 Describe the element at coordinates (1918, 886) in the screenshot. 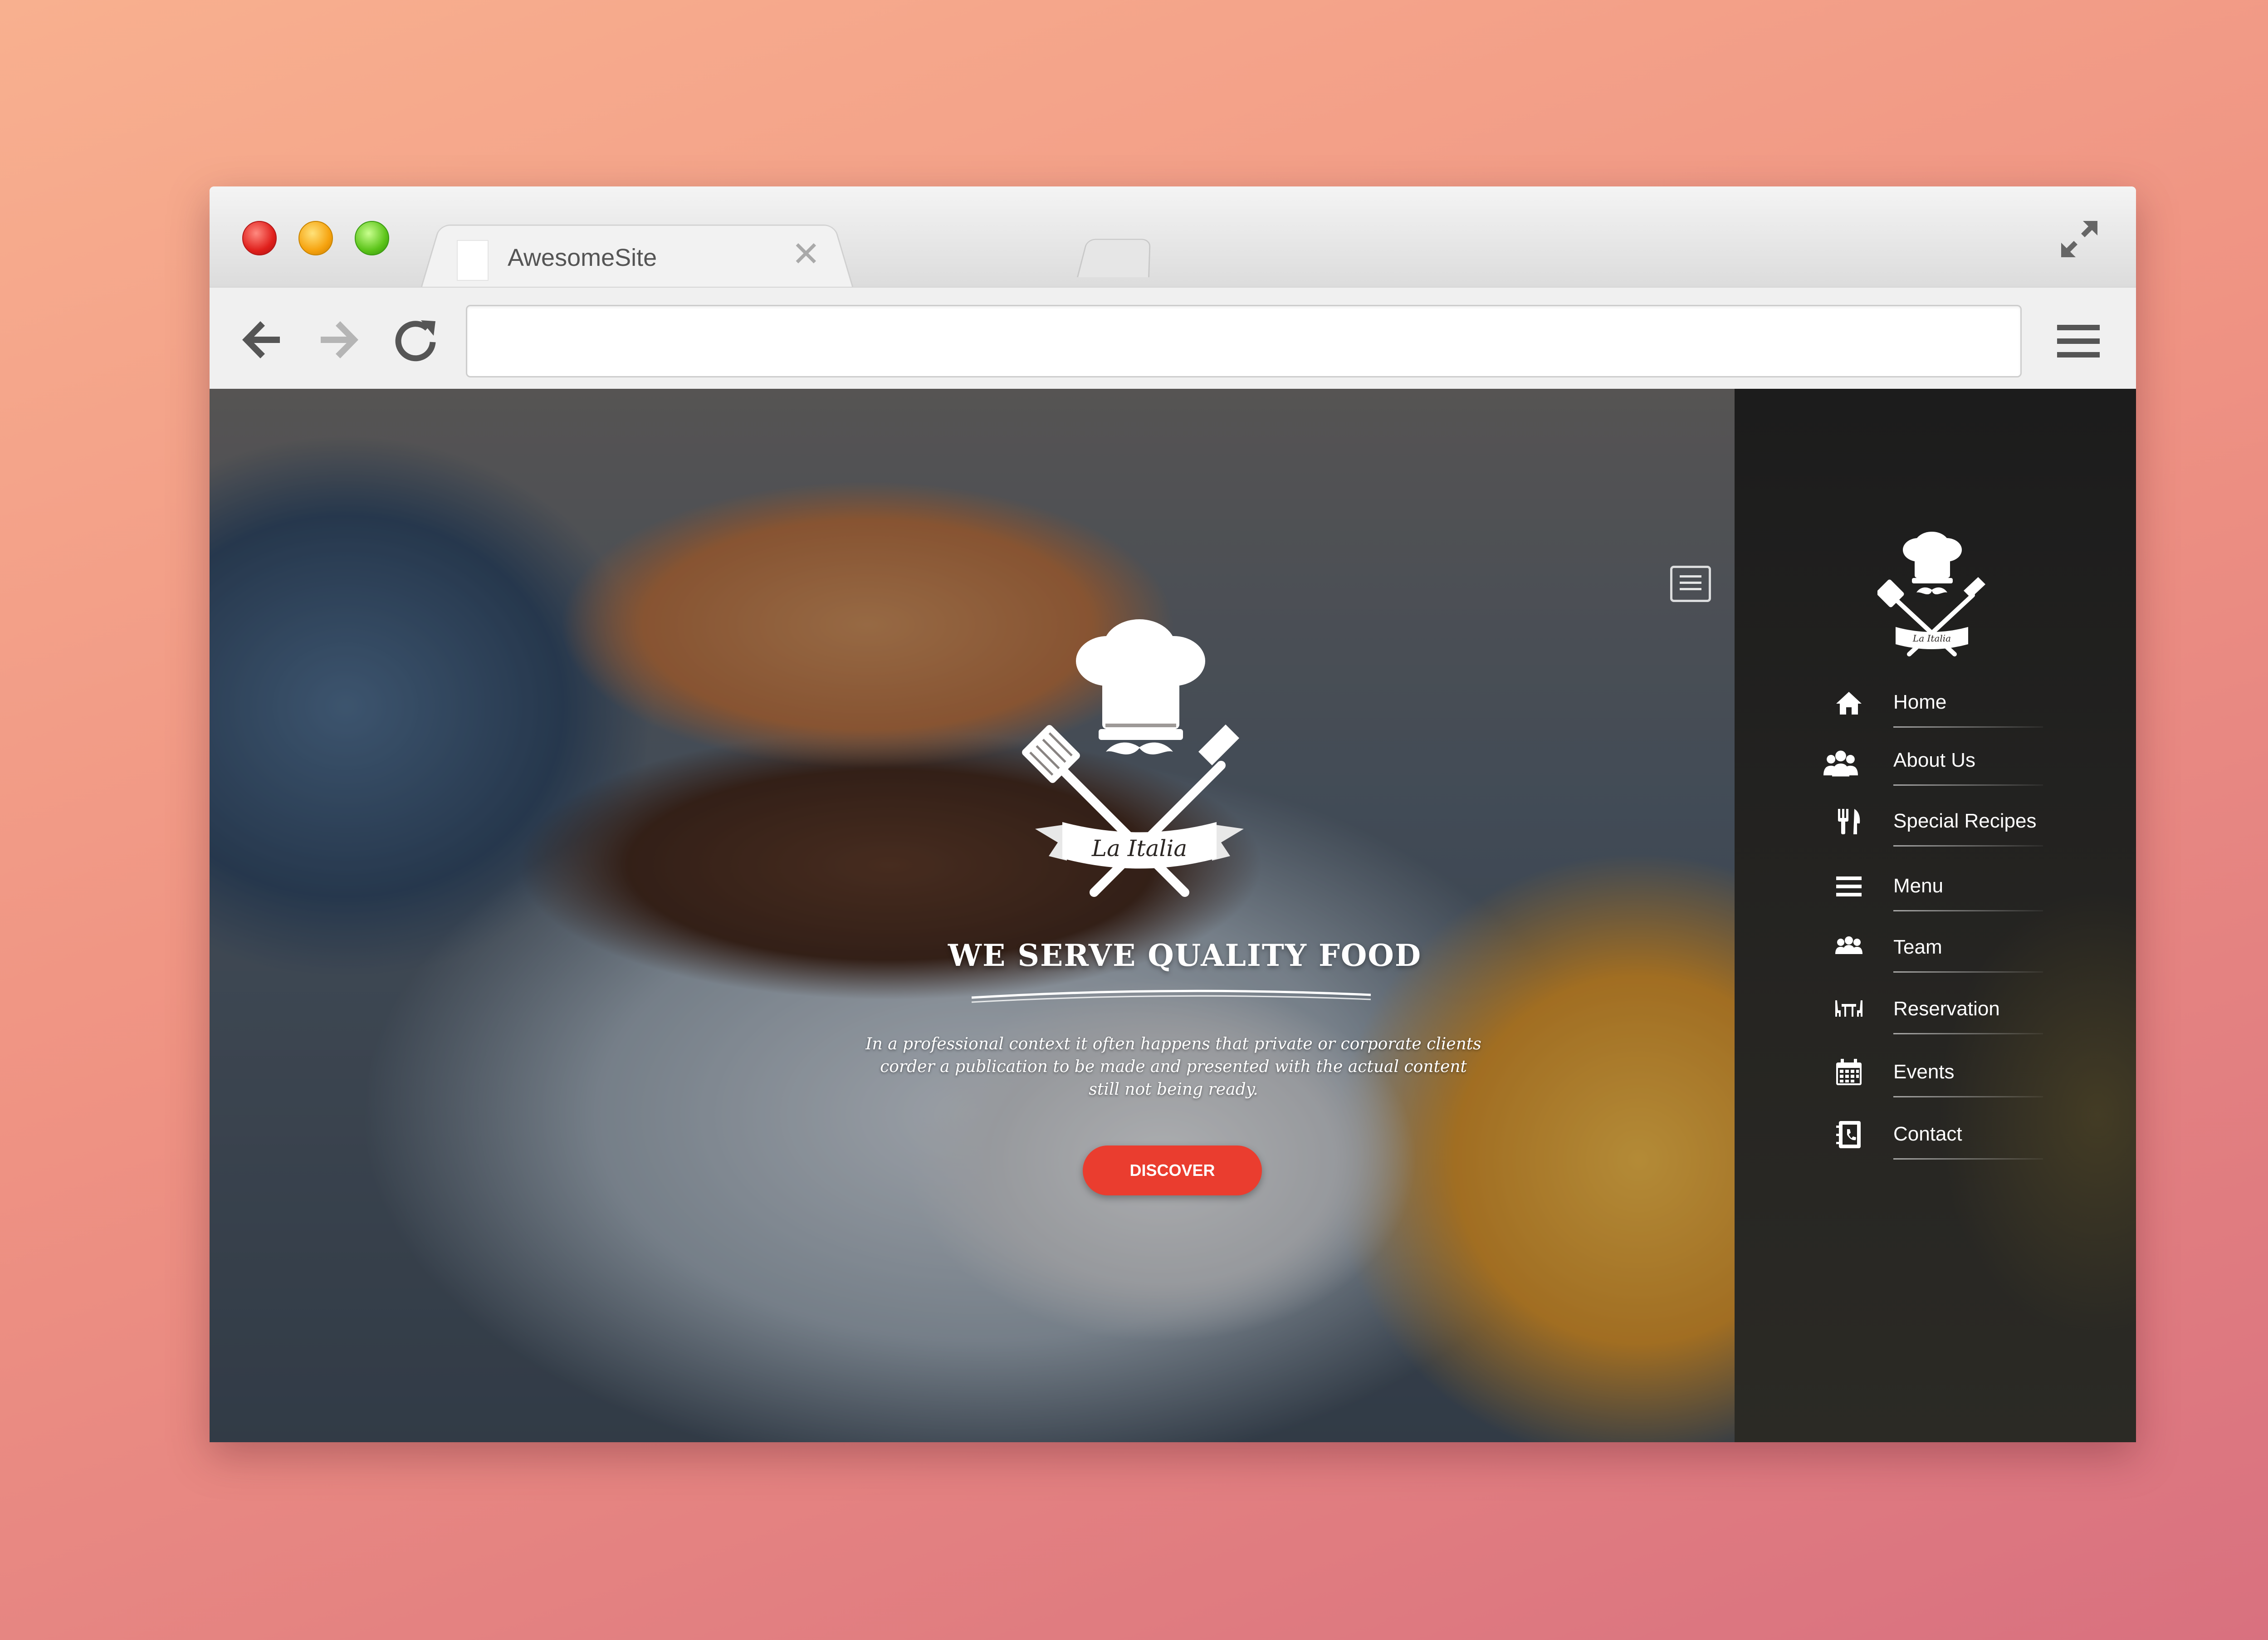

I see `sidebar-item-label: Menu` at that location.